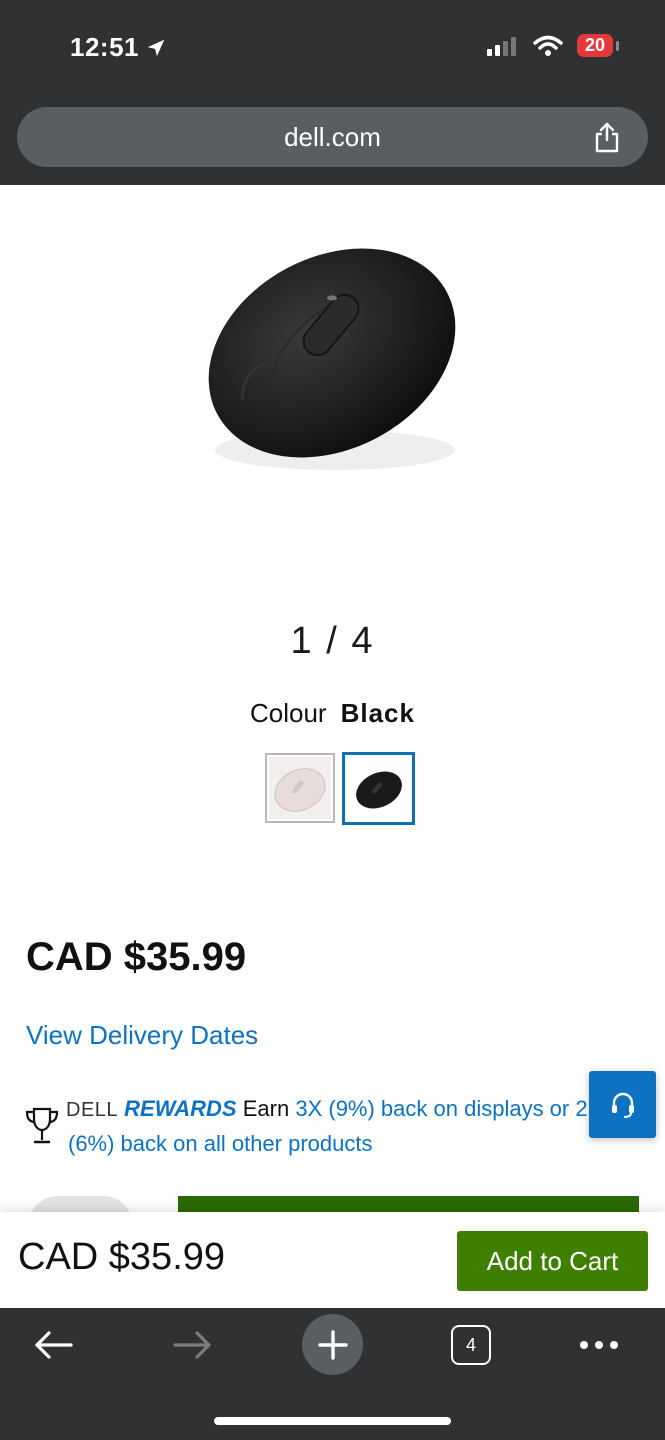 This screenshot has width=665, height=1440. What do you see at coordinates (377, 713) in the screenshot?
I see `colour-value: Black` at bounding box center [377, 713].